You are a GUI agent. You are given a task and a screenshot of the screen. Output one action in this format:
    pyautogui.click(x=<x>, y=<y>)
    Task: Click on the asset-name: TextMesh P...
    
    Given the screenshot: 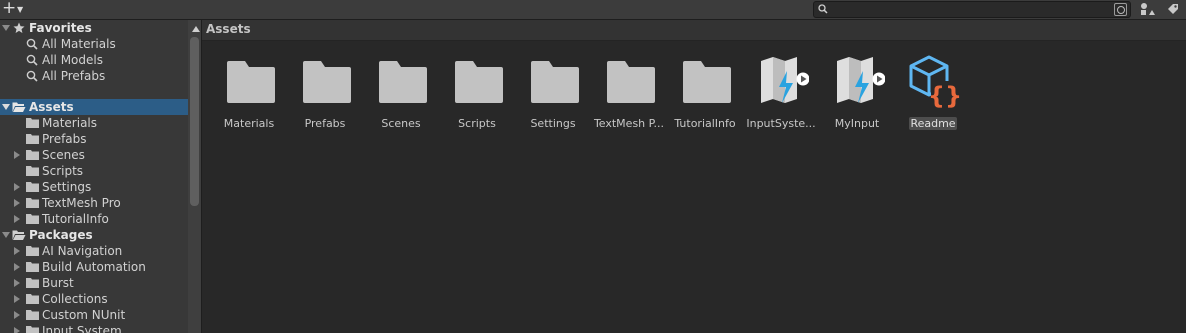 What is the action you would take?
    pyautogui.click(x=629, y=123)
    